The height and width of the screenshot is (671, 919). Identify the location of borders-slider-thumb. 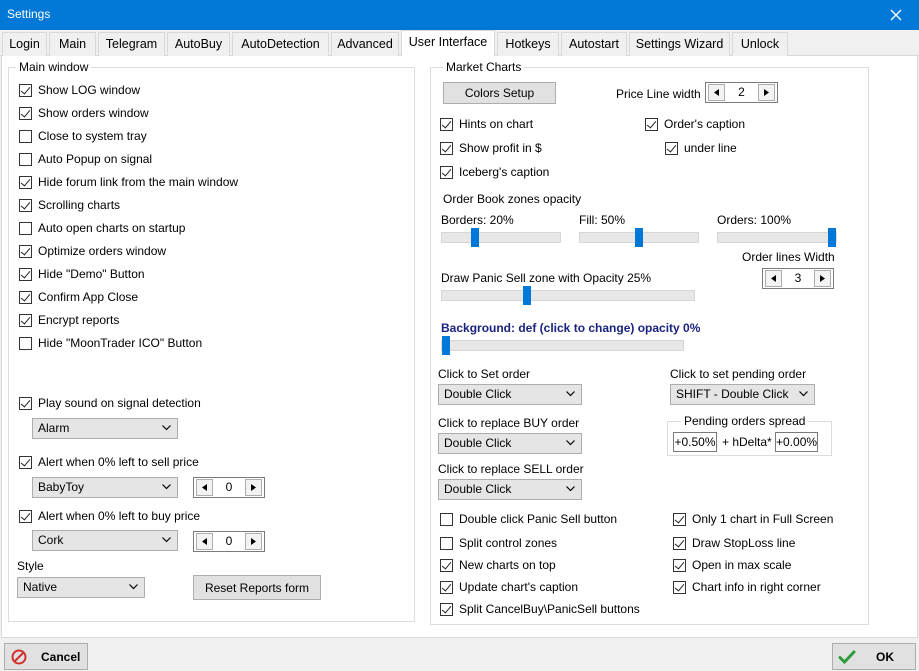
(475, 237).